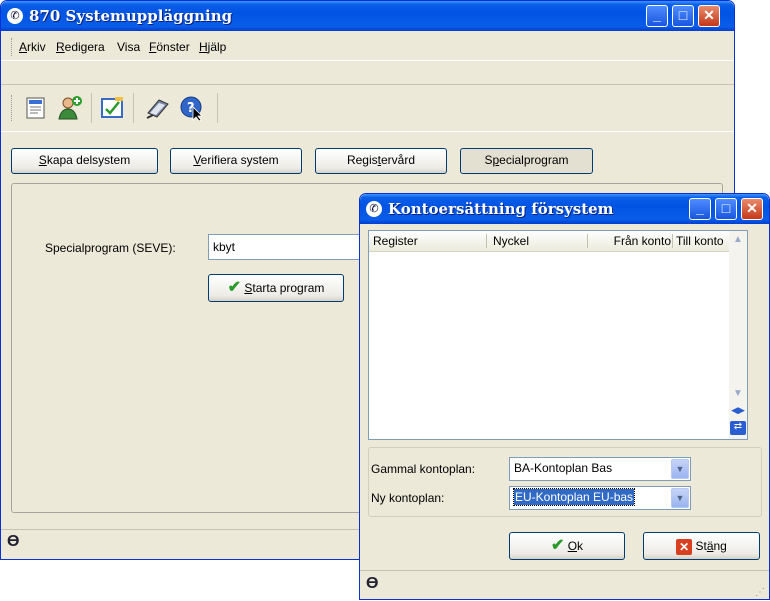  What do you see at coordinates (752, 209) in the screenshot?
I see `dialog-close-button: ✕` at bounding box center [752, 209].